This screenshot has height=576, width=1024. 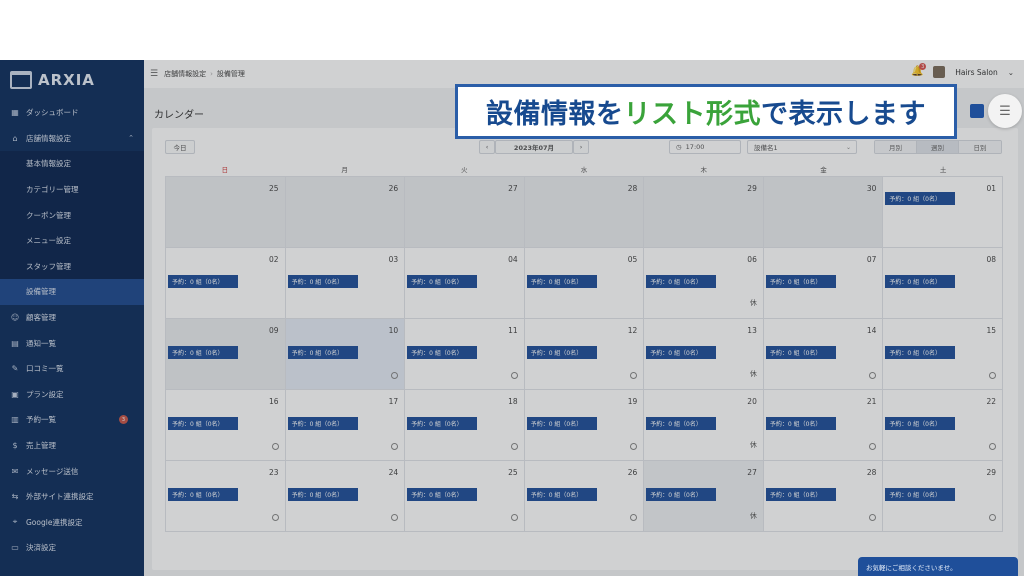 What do you see at coordinates (72, 240) in the screenshot?
I see `sidebar-item: メニュー設定` at bounding box center [72, 240].